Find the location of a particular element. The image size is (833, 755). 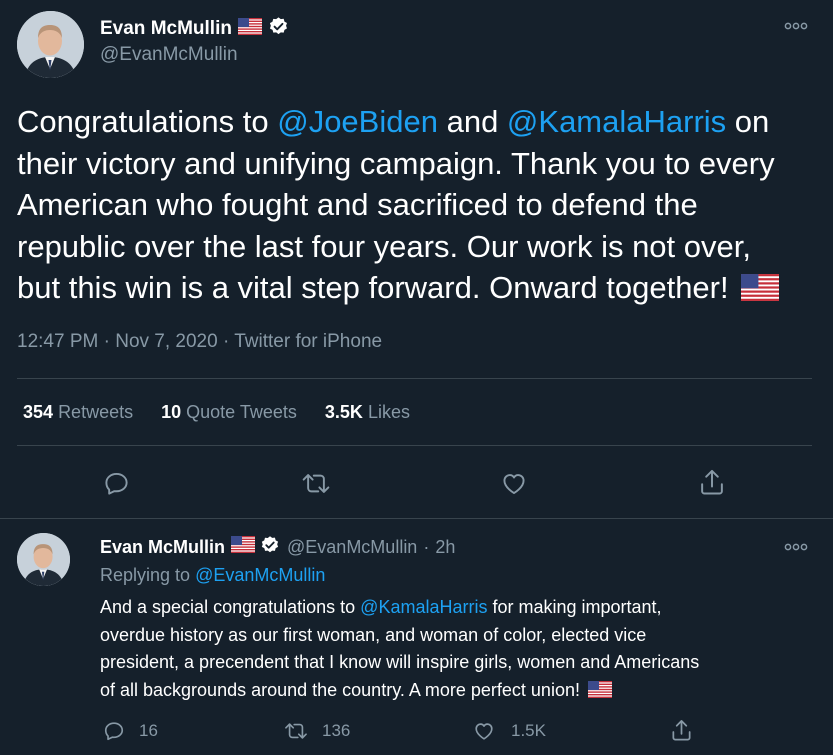

likes-stat: 3.5K Likes is located at coordinates (367, 412).